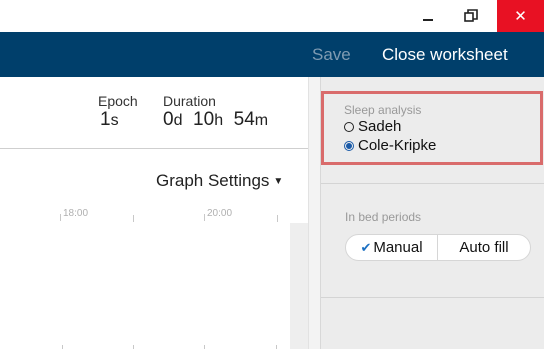  Describe the element at coordinates (189, 101) in the screenshot. I see `duration-label: Duration` at that location.